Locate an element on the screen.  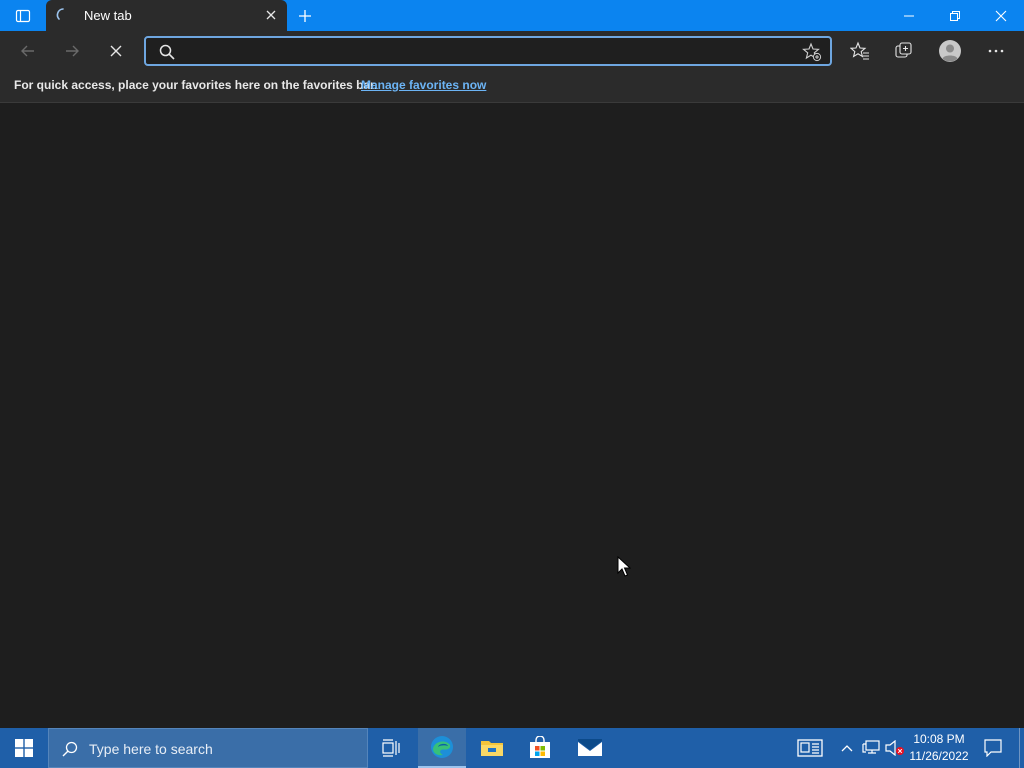
forward-icon is located at coordinates (72, 51).